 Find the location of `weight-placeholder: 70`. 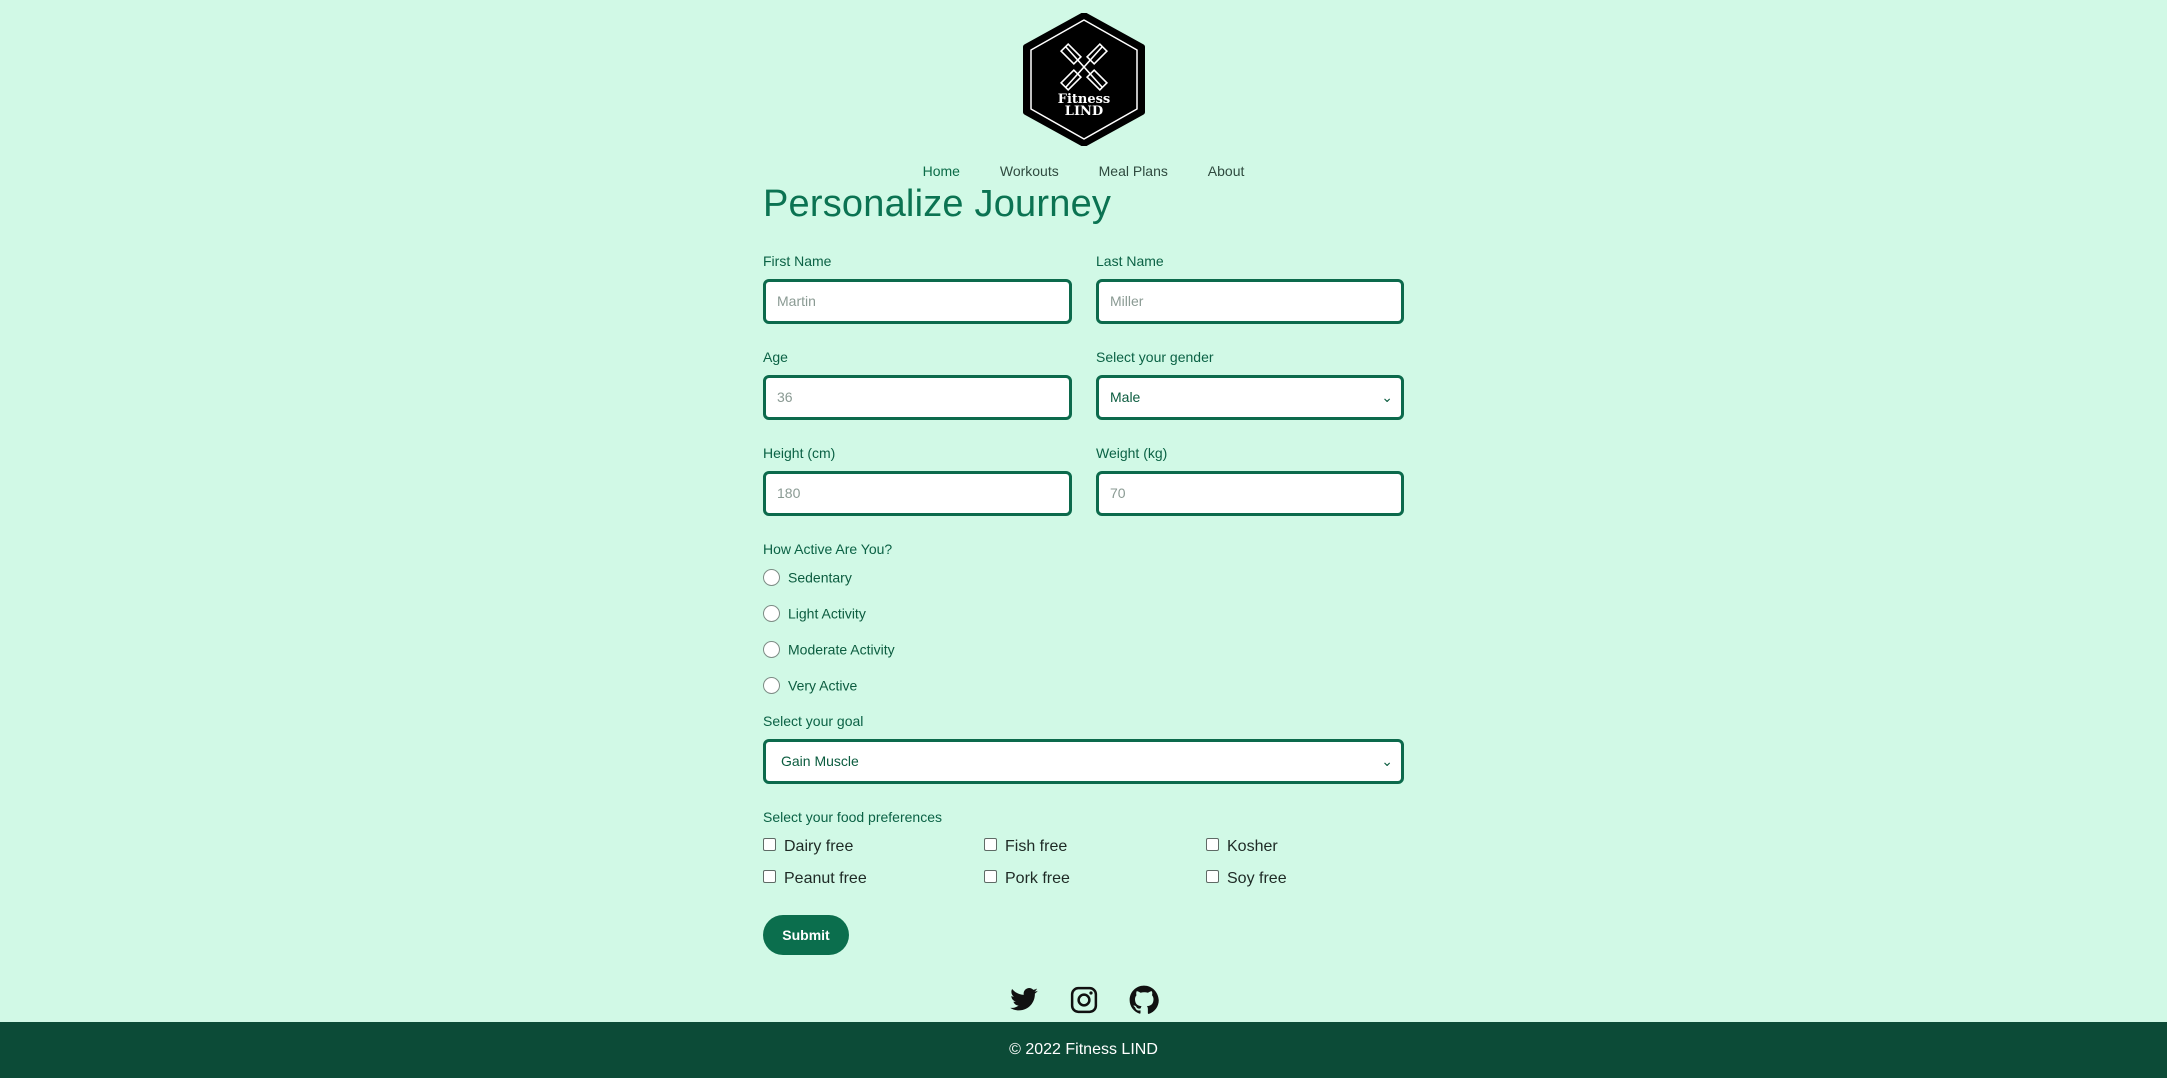

weight-placeholder: 70 is located at coordinates (1118, 493).